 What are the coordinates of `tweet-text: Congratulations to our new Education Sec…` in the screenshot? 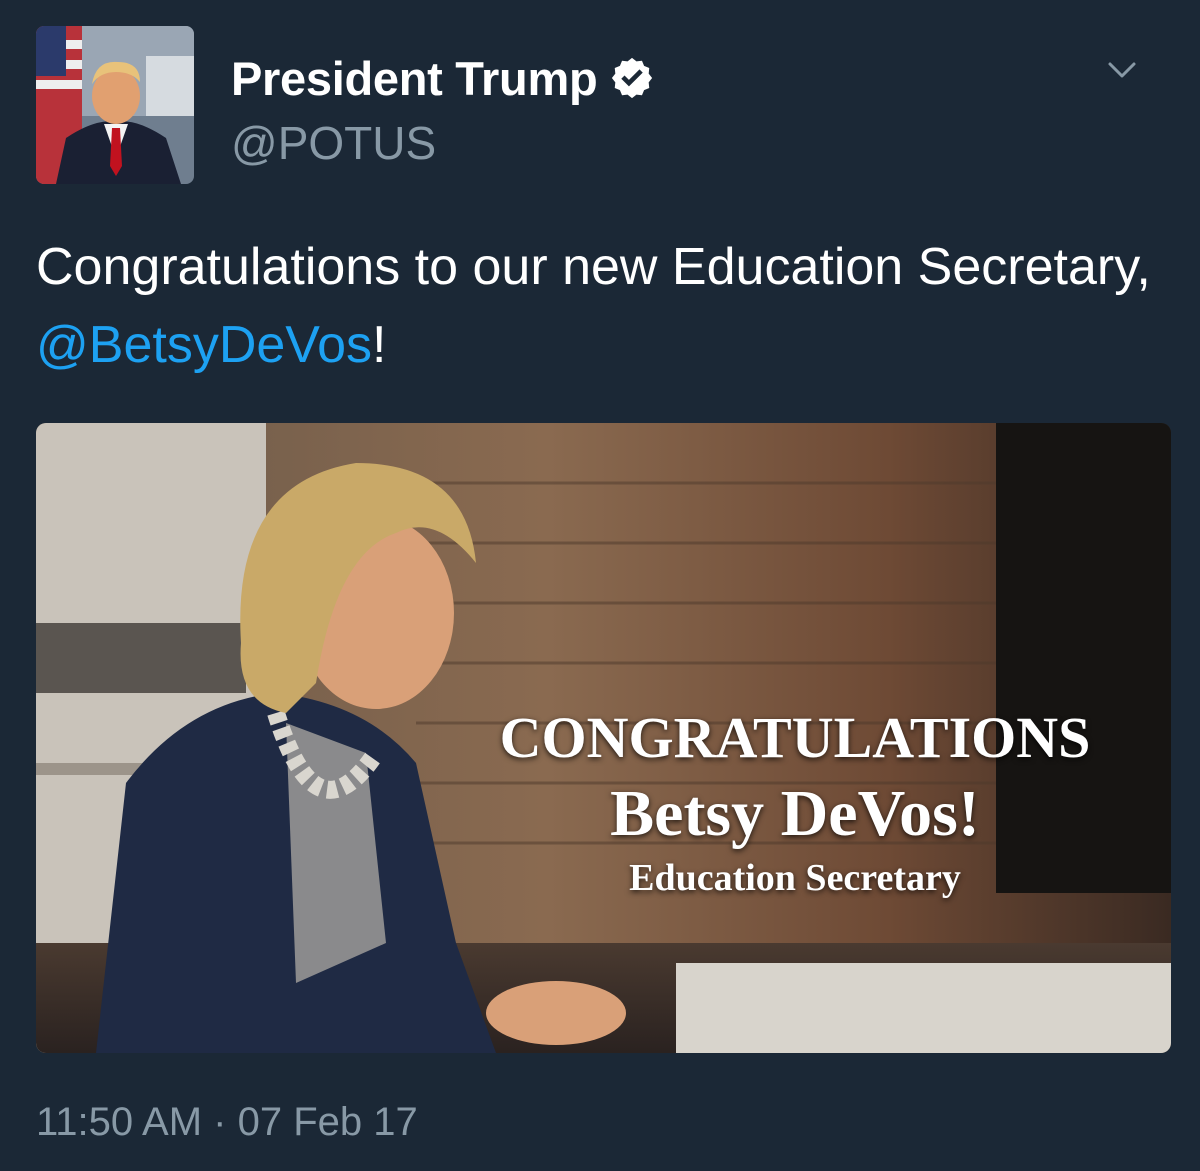 It's located at (601, 306).